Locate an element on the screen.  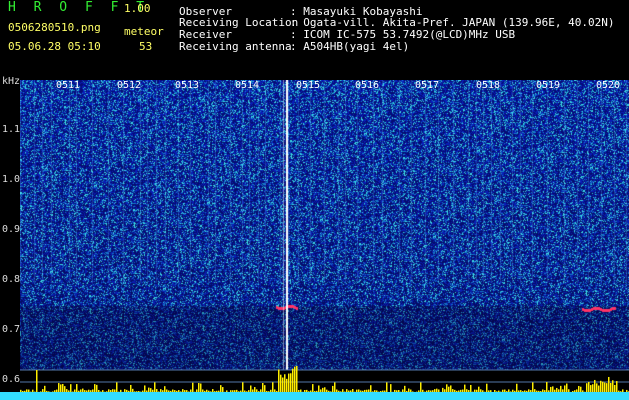
freq-tick: 1.0 is located at coordinates (11, 179).